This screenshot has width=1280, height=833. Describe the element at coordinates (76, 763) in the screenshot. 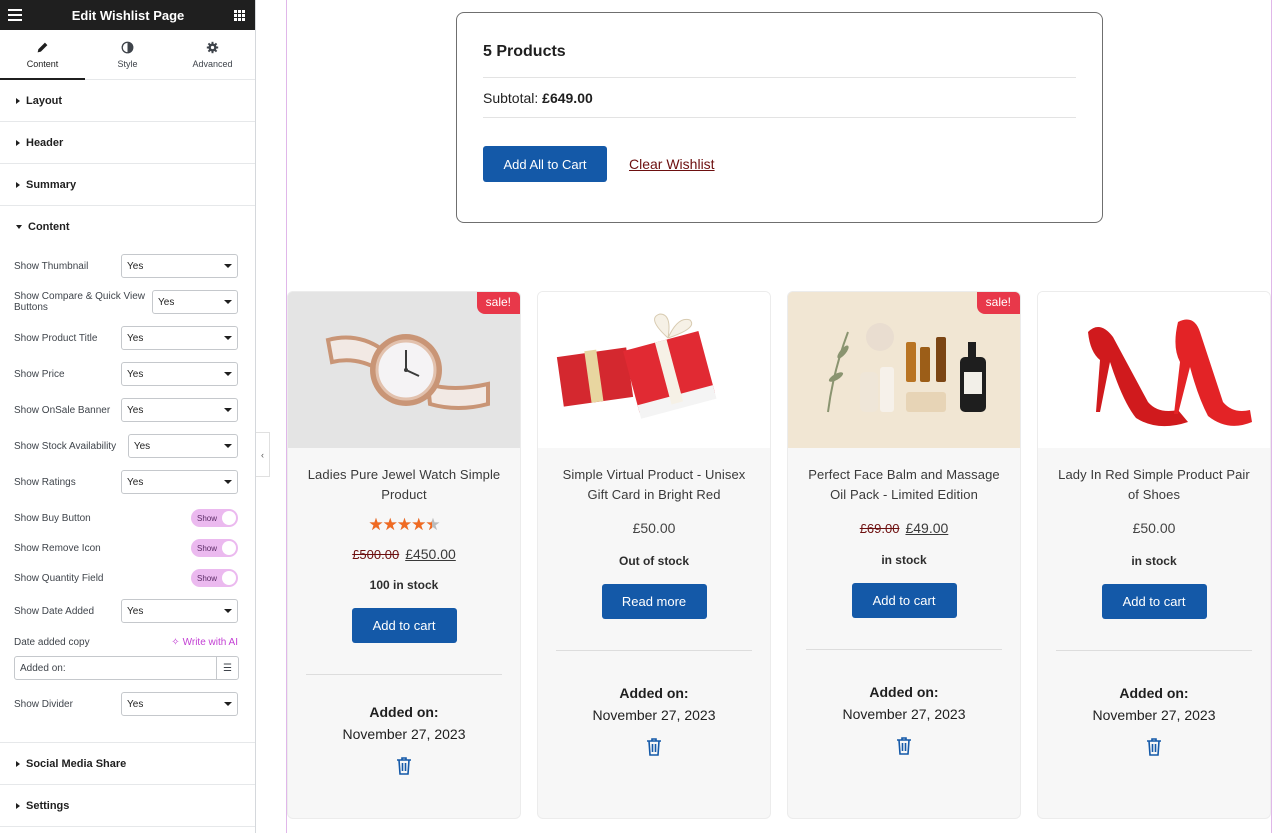

I see `section-social-label: Social Media Share` at that location.